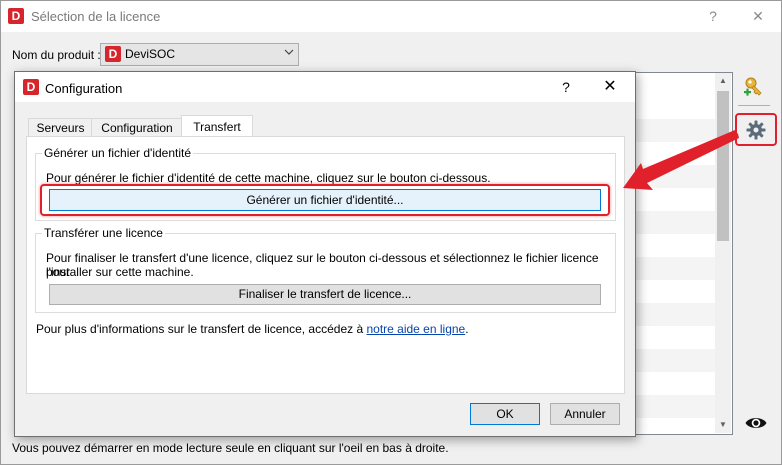 The height and width of the screenshot is (465, 782). What do you see at coordinates (289, 52) in the screenshot?
I see `chevron-down-icon` at bounding box center [289, 52].